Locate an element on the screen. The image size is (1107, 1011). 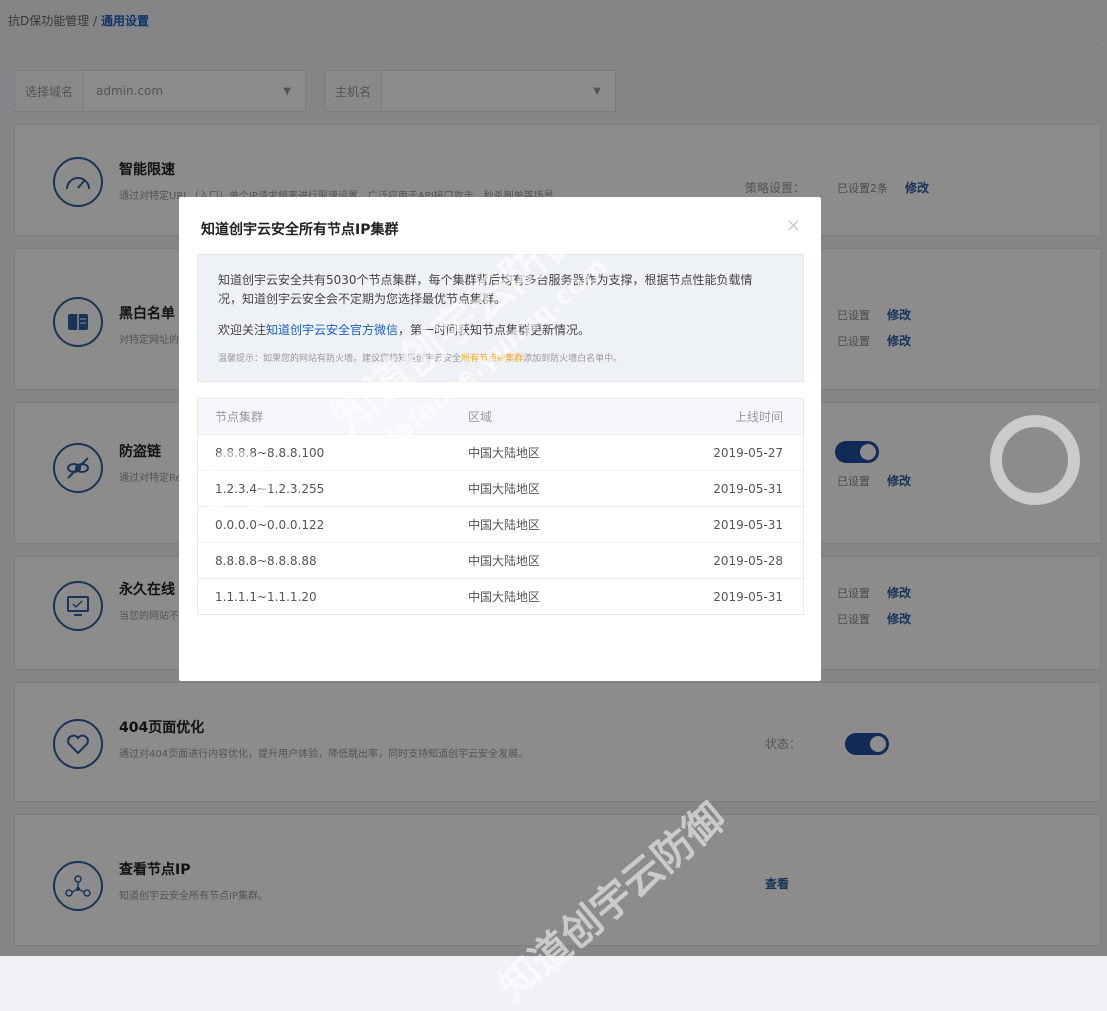
info-follow: 欢迎关注知道创宇云安全官方微信，第一时间获知节点集群更新情况。 is located at coordinates (404, 329).